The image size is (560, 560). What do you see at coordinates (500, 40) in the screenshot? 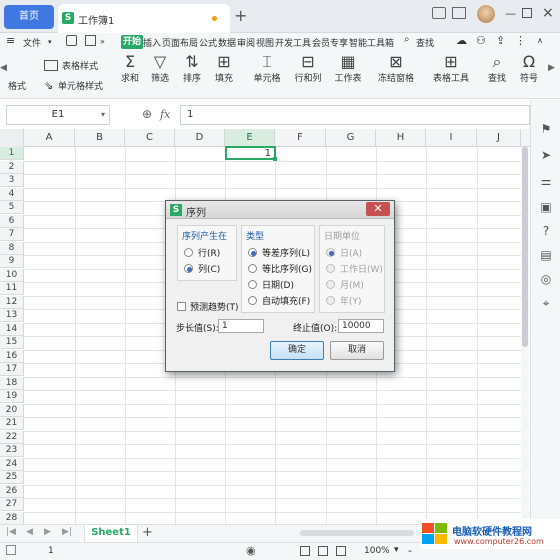
I see `share-icon: ⇪` at bounding box center [500, 40].